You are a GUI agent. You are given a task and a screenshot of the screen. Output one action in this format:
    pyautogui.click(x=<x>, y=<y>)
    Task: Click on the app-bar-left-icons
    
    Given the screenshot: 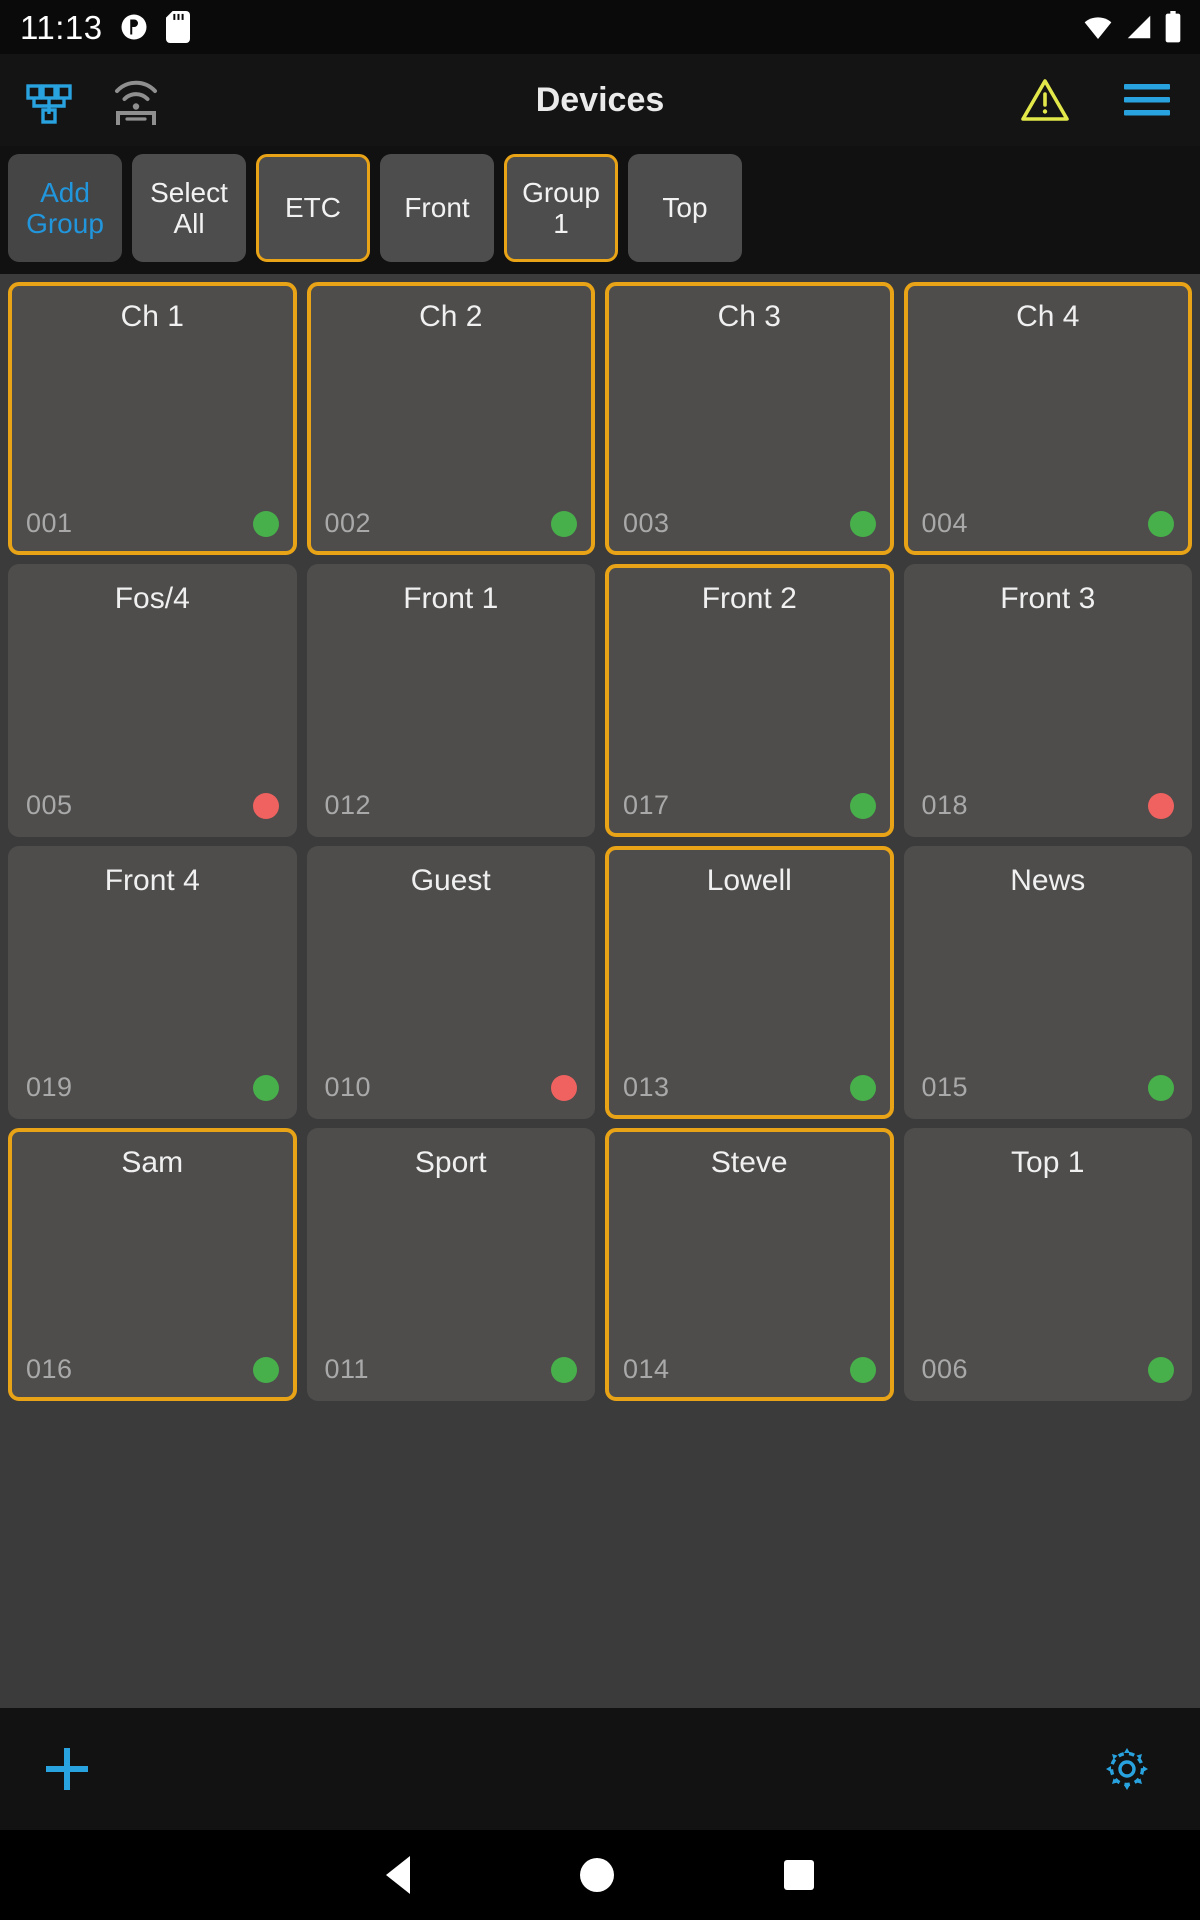 What is the action you would take?
    pyautogui.click(x=94, y=100)
    